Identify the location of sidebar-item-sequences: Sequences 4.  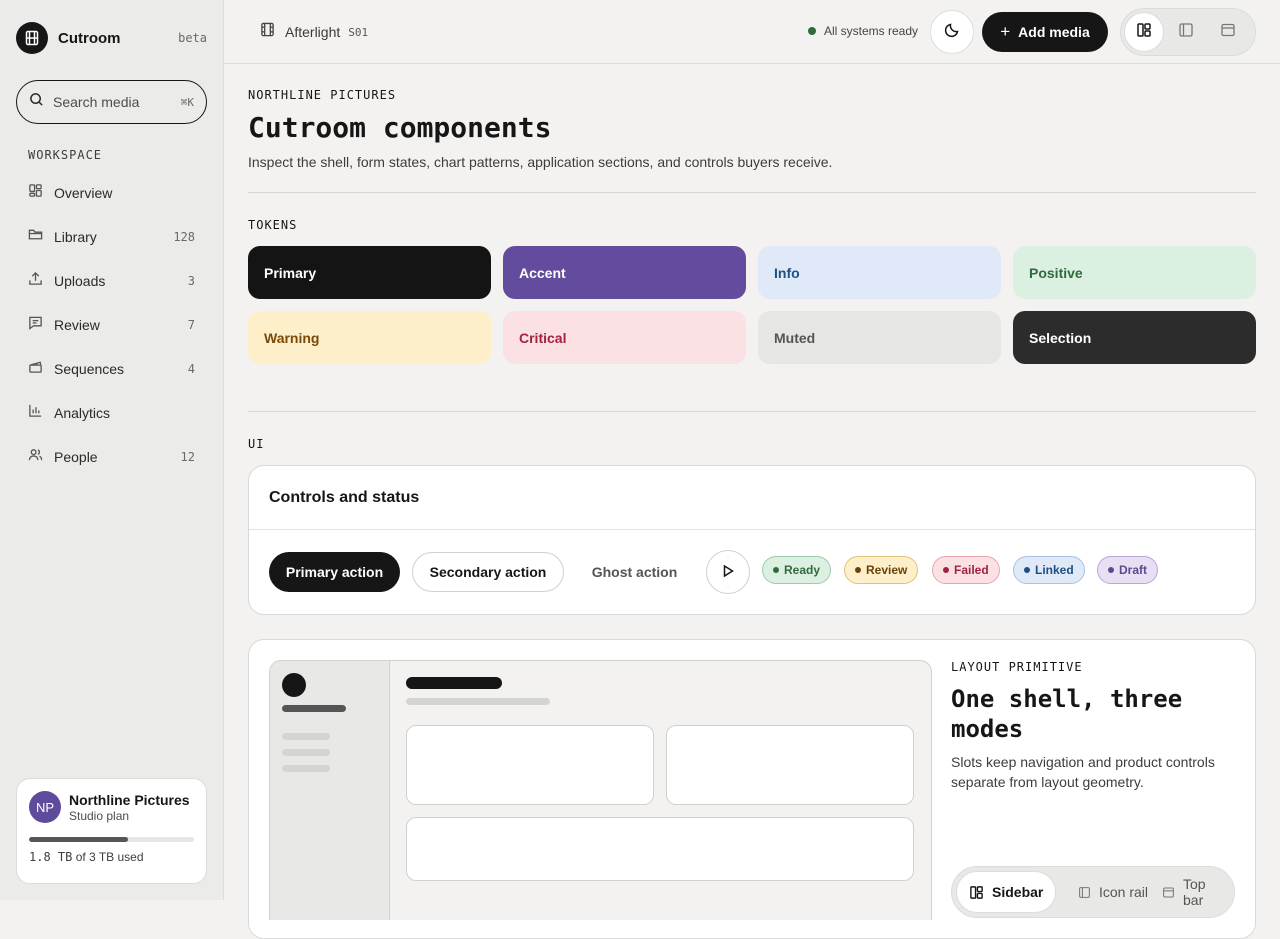
(111, 369).